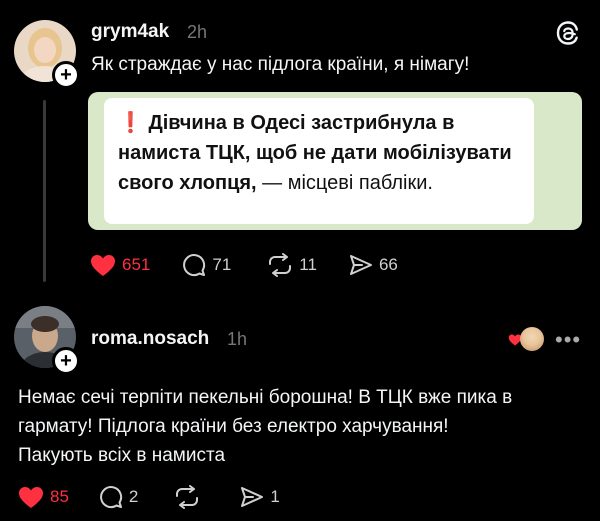  What do you see at coordinates (532, 339) in the screenshot?
I see `liked-by-avatar` at bounding box center [532, 339].